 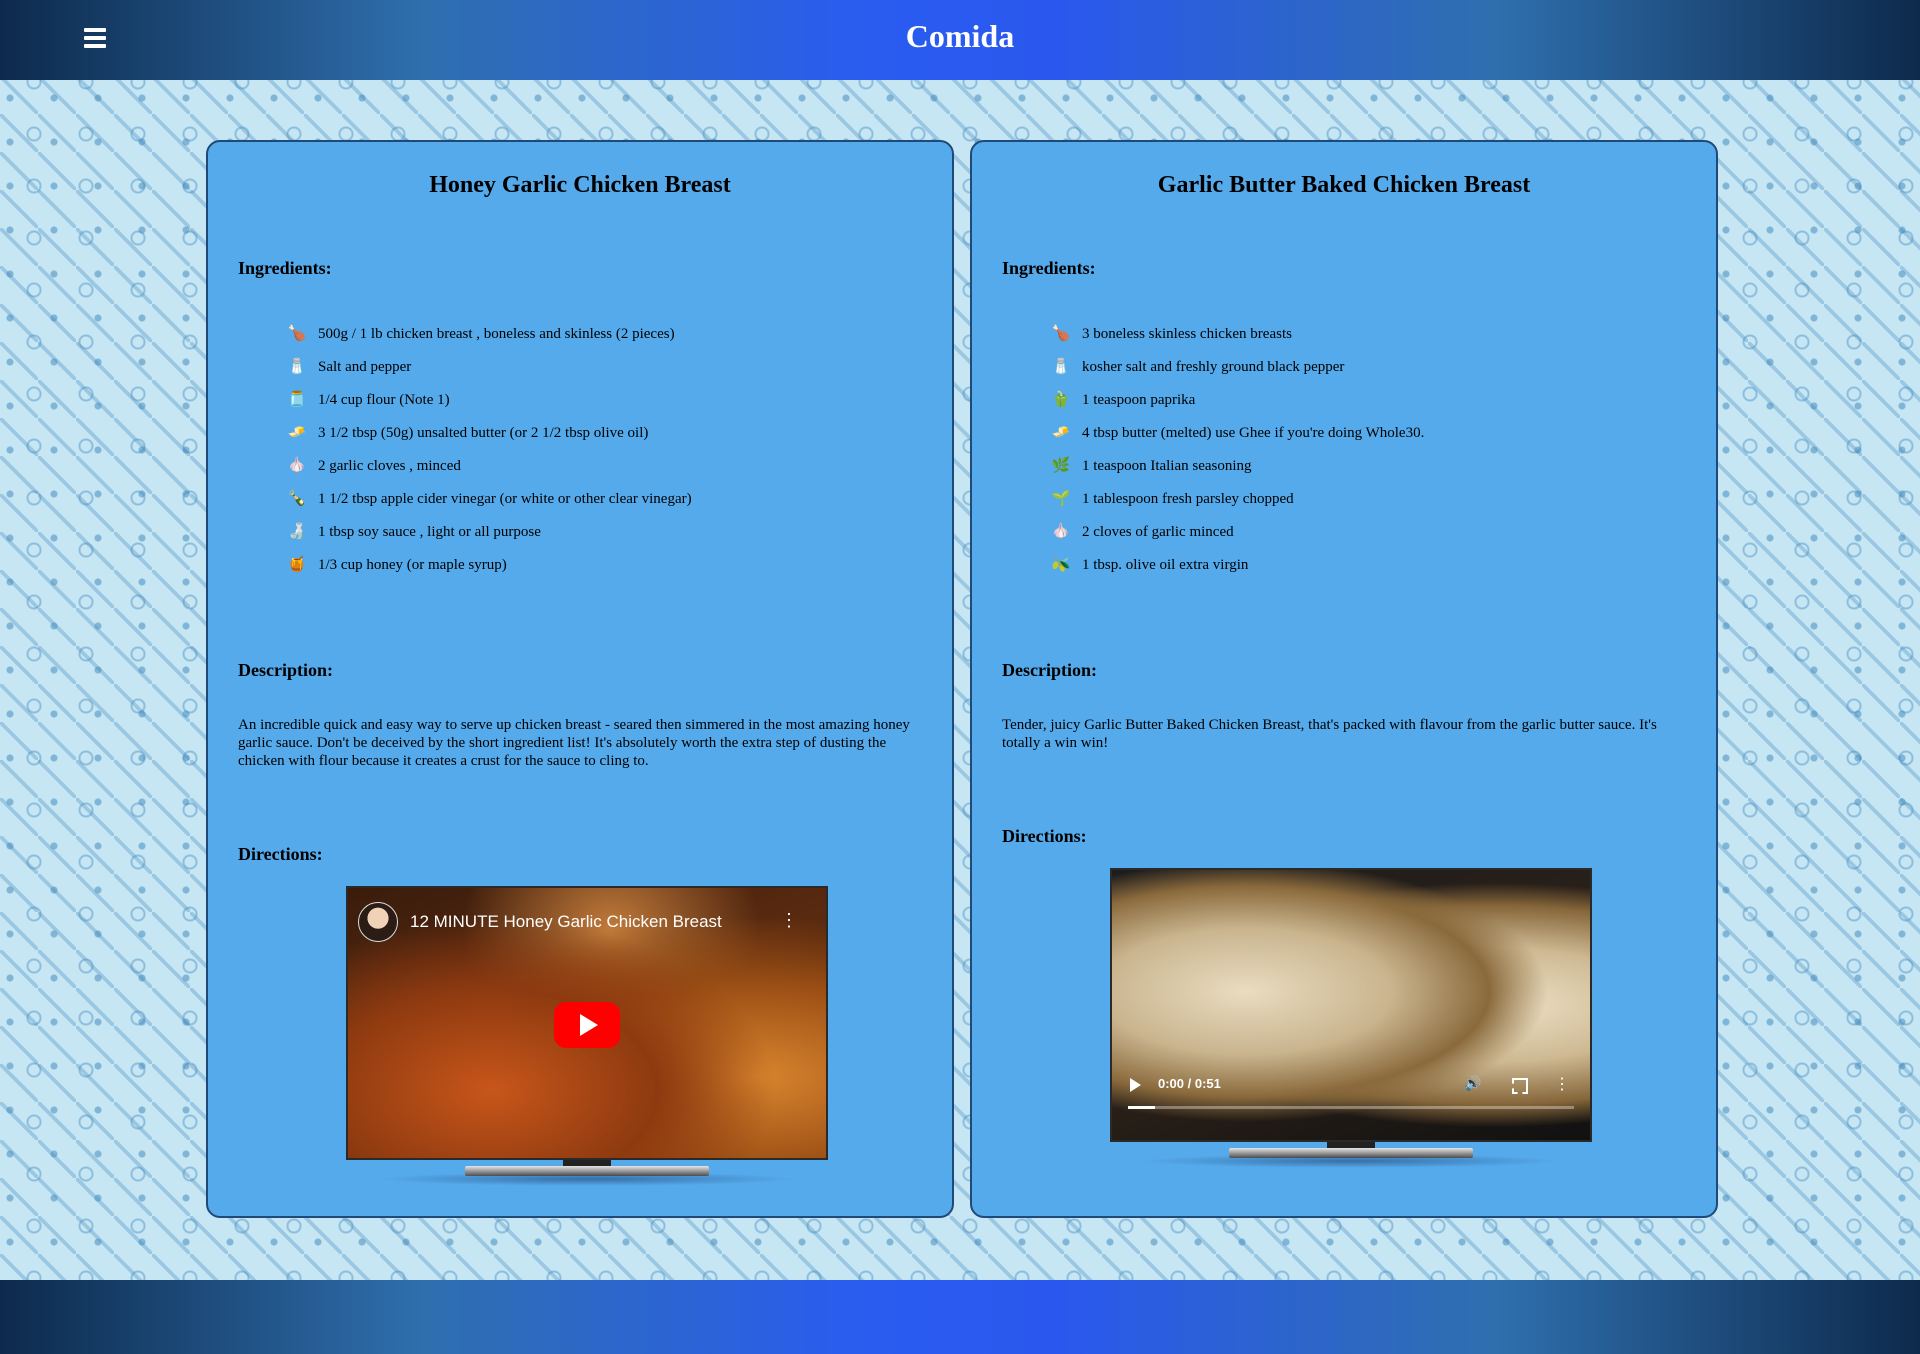 I want to click on soy-sauce-icon: 🍶, so click(x=297, y=532).